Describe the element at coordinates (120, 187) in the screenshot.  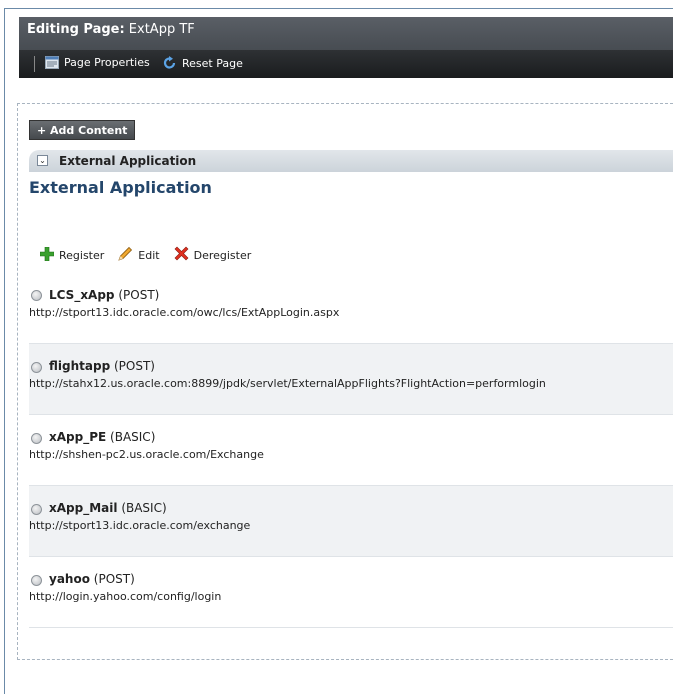
I see `section-heading: External Application` at that location.